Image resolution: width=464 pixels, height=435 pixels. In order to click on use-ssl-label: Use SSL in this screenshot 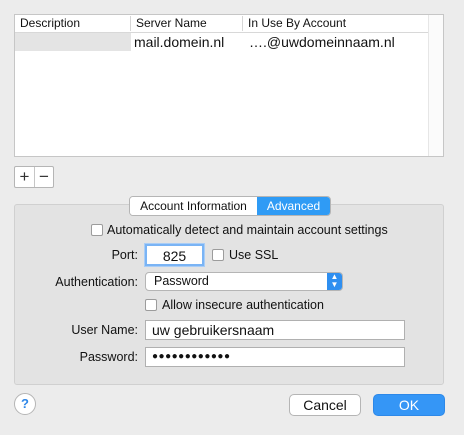, I will do `click(254, 255)`.